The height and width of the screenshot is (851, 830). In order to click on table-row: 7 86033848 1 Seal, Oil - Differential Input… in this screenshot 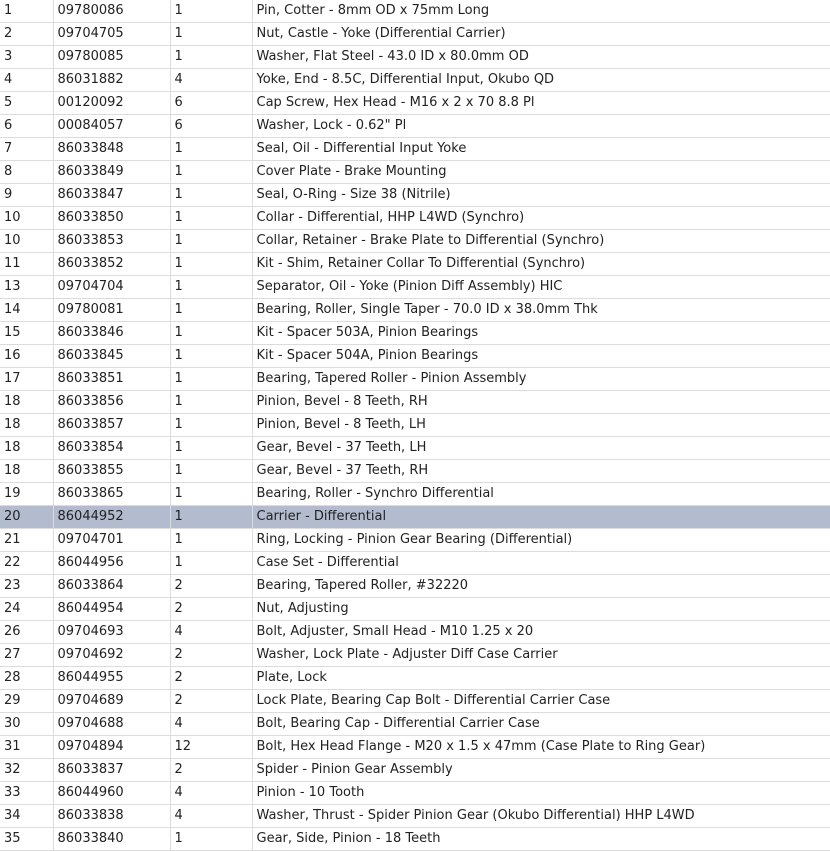, I will do `click(415, 149)`.